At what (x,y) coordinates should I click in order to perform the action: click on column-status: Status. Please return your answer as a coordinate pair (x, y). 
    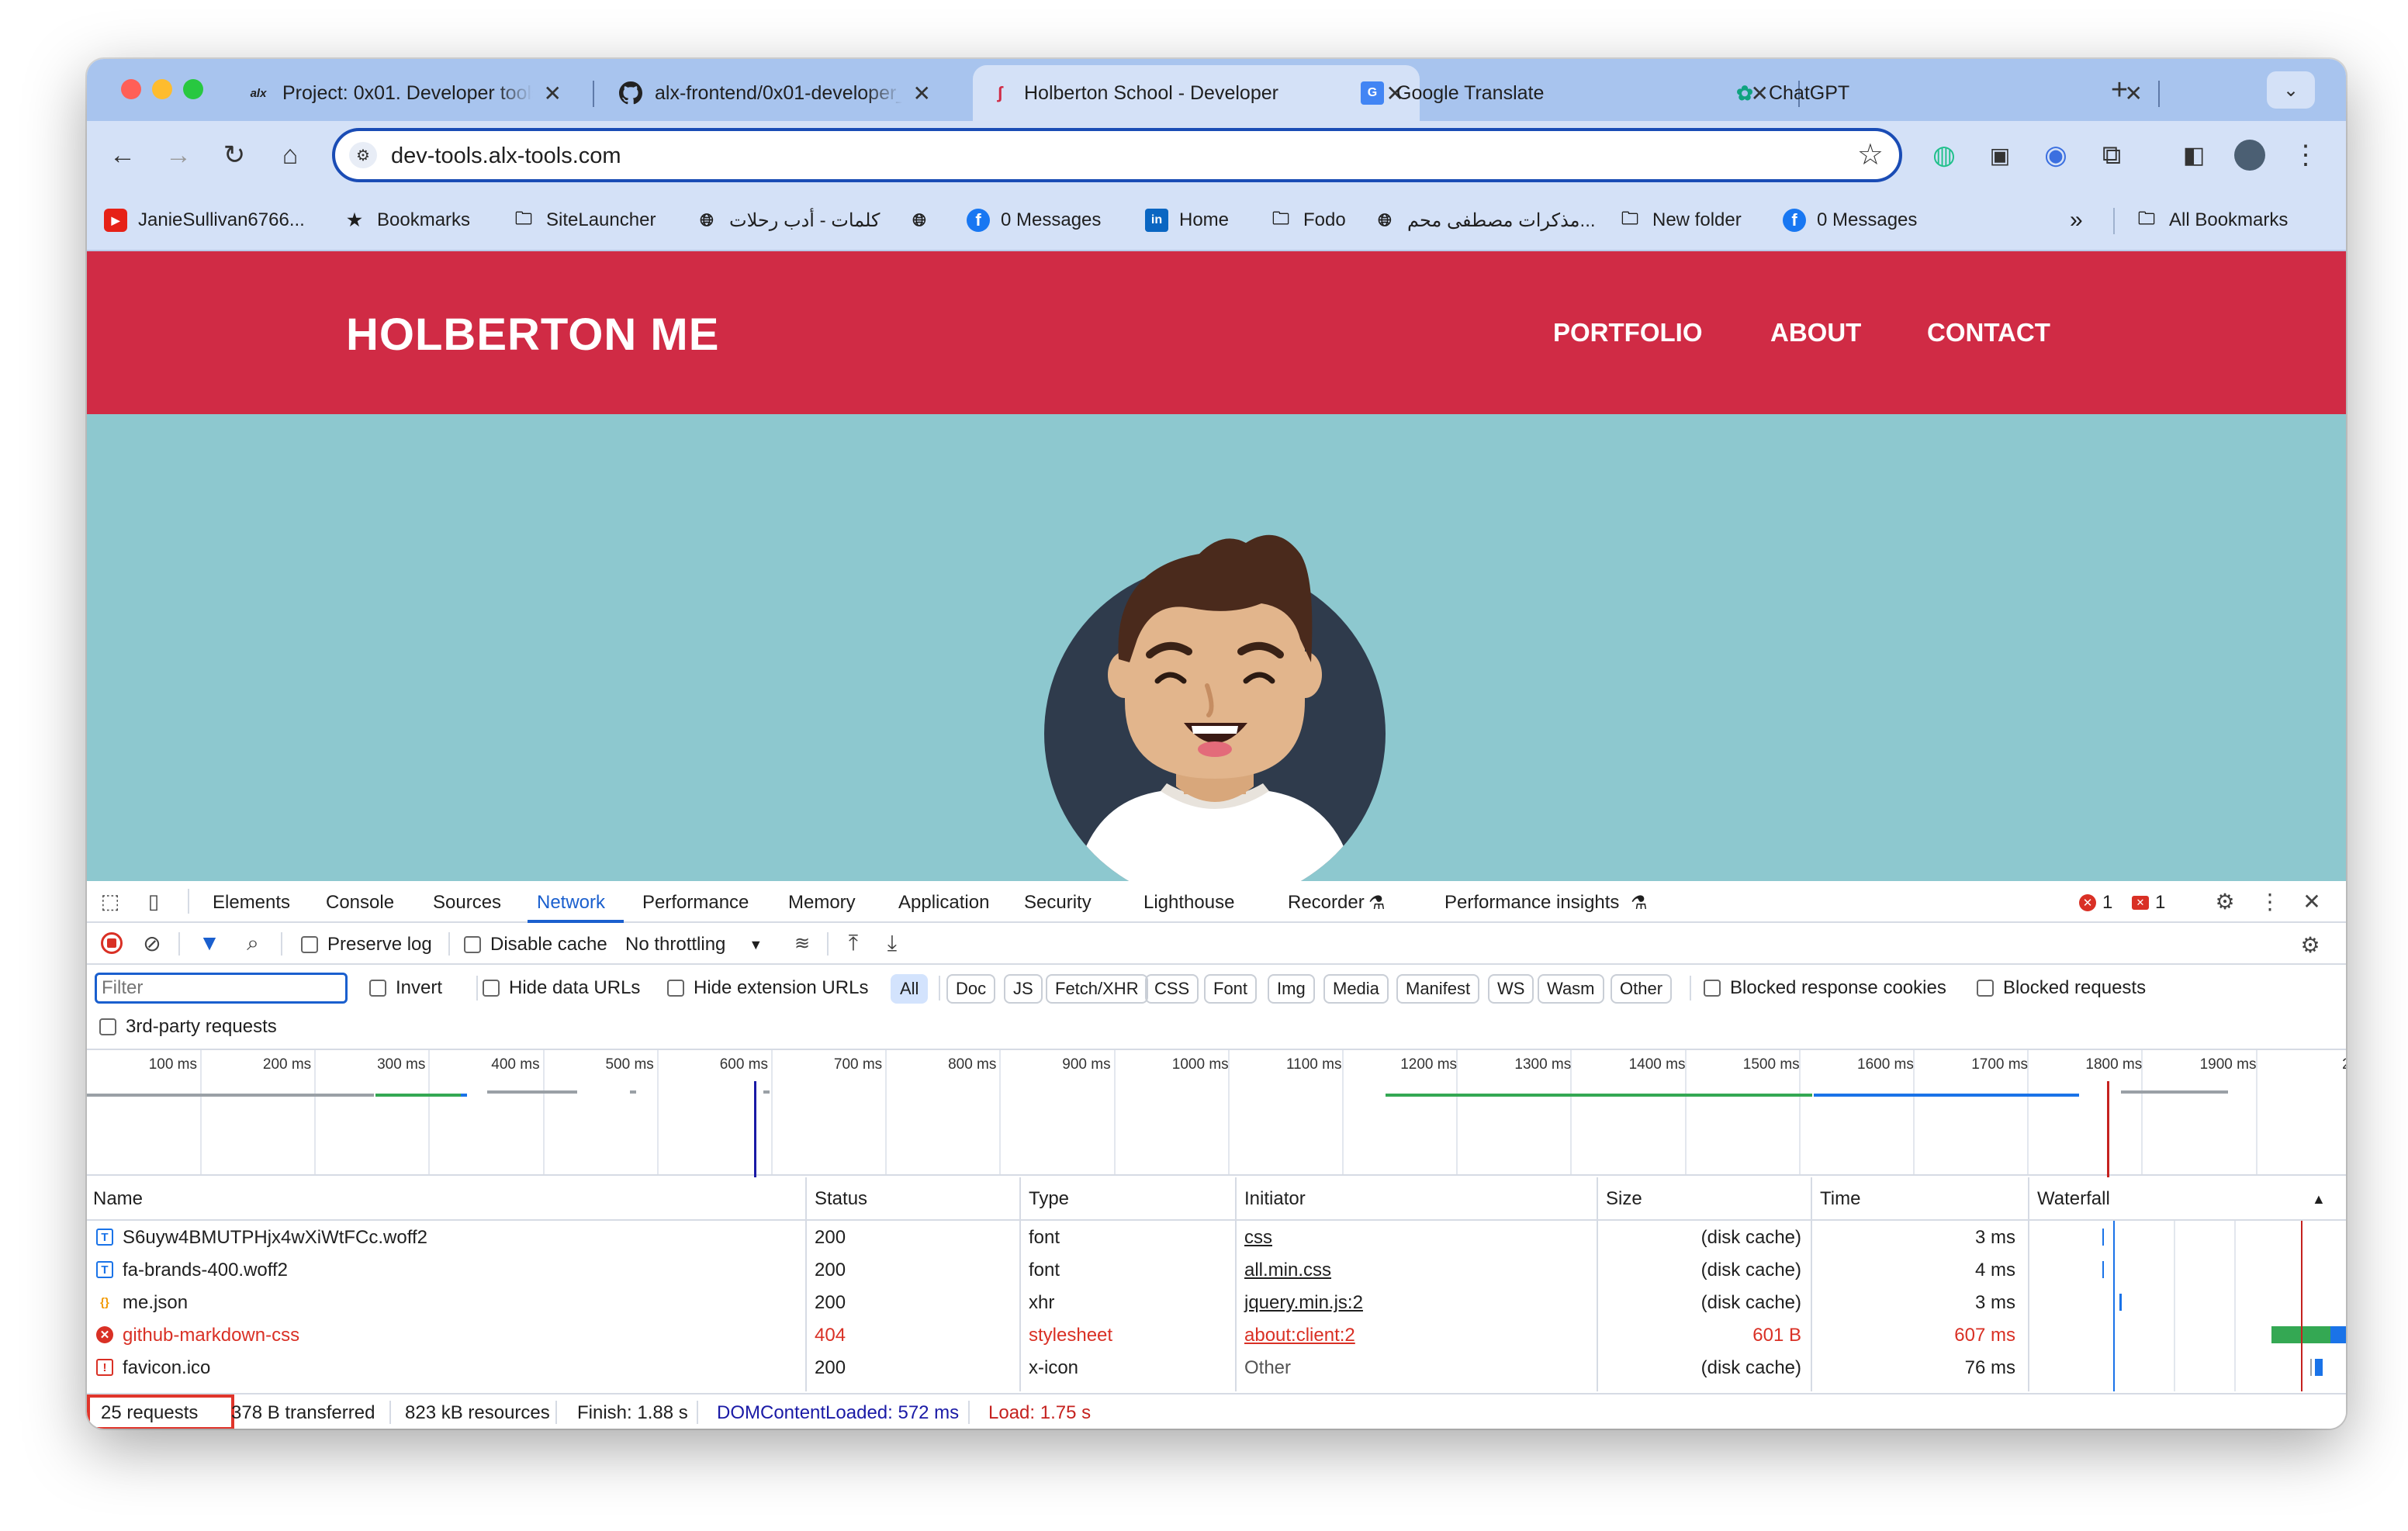
    Looking at the image, I should click on (841, 1199).